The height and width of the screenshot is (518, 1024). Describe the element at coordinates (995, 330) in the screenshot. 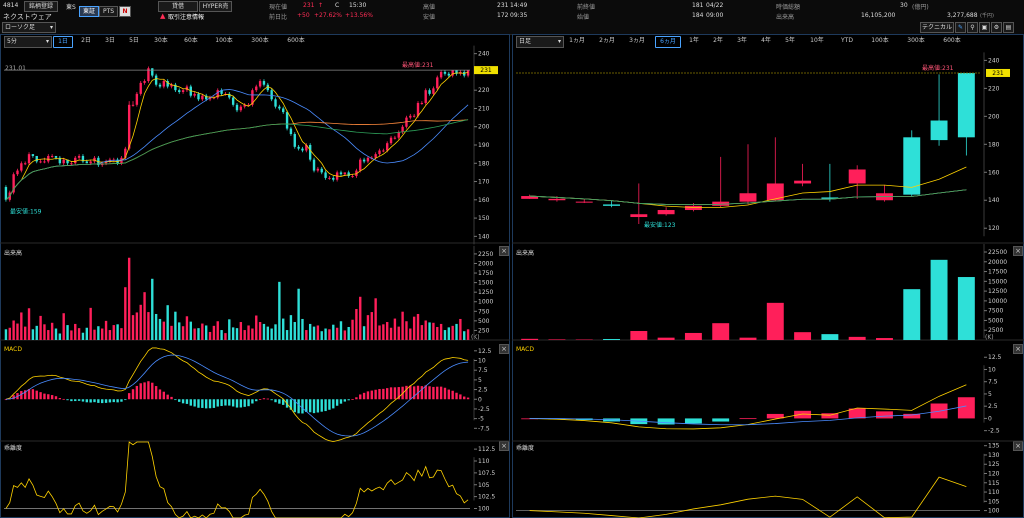

I see `right-volume-tick-label: 2500` at that location.